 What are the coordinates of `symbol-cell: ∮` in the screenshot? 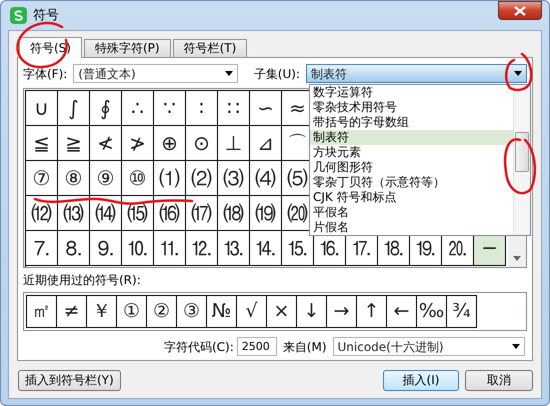 It's located at (106, 108).